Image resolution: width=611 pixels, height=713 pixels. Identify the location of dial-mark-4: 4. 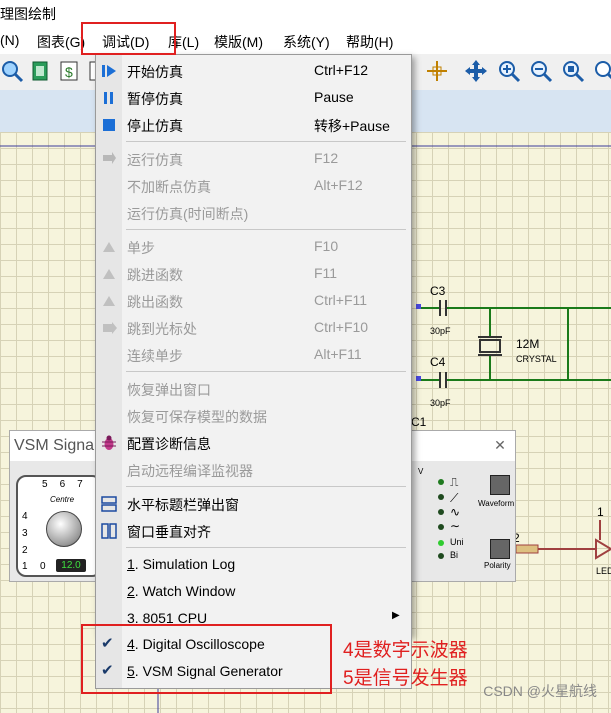
(25, 516).